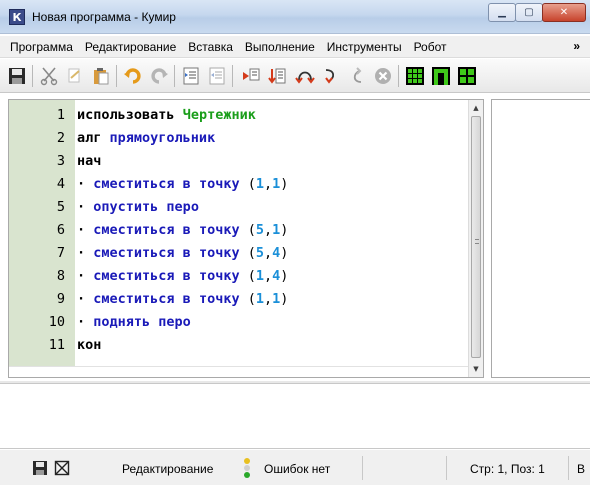  I want to click on unindent-button, so click(217, 76).